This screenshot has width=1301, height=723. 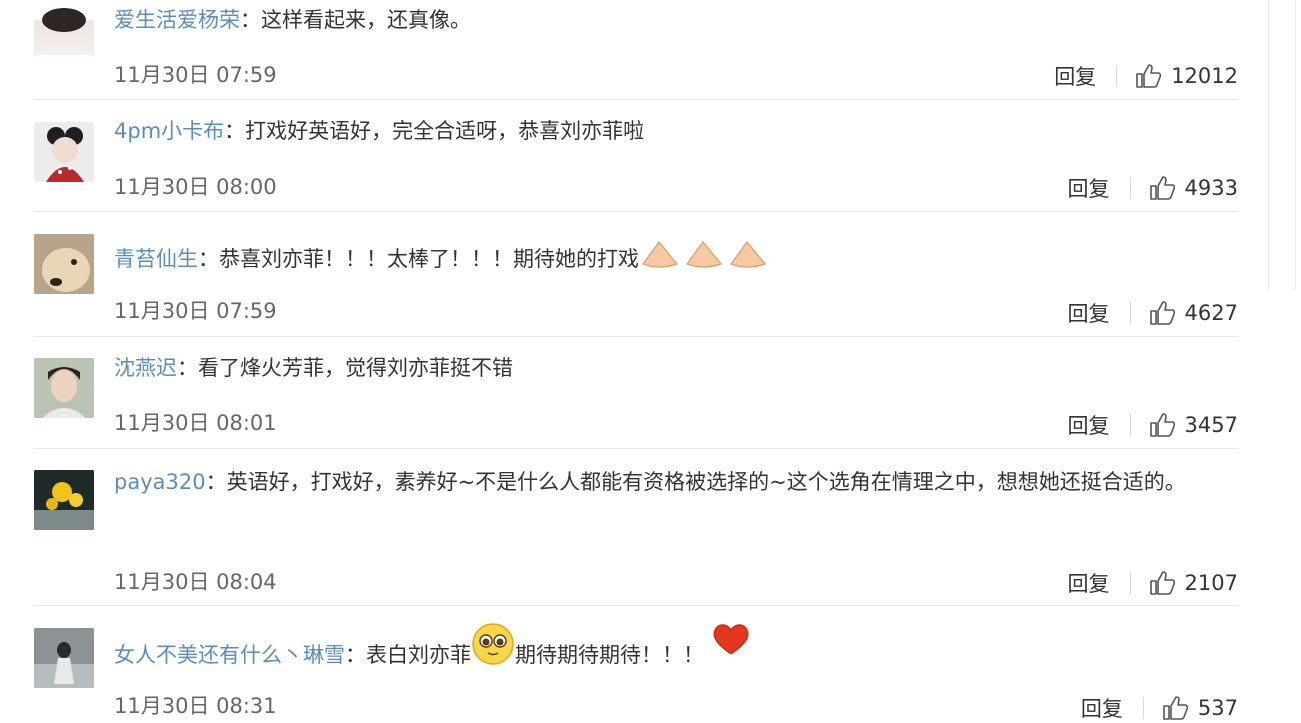 What do you see at coordinates (366, 20) in the screenshot?
I see `comment-text: 这样看起来，还真像。` at bounding box center [366, 20].